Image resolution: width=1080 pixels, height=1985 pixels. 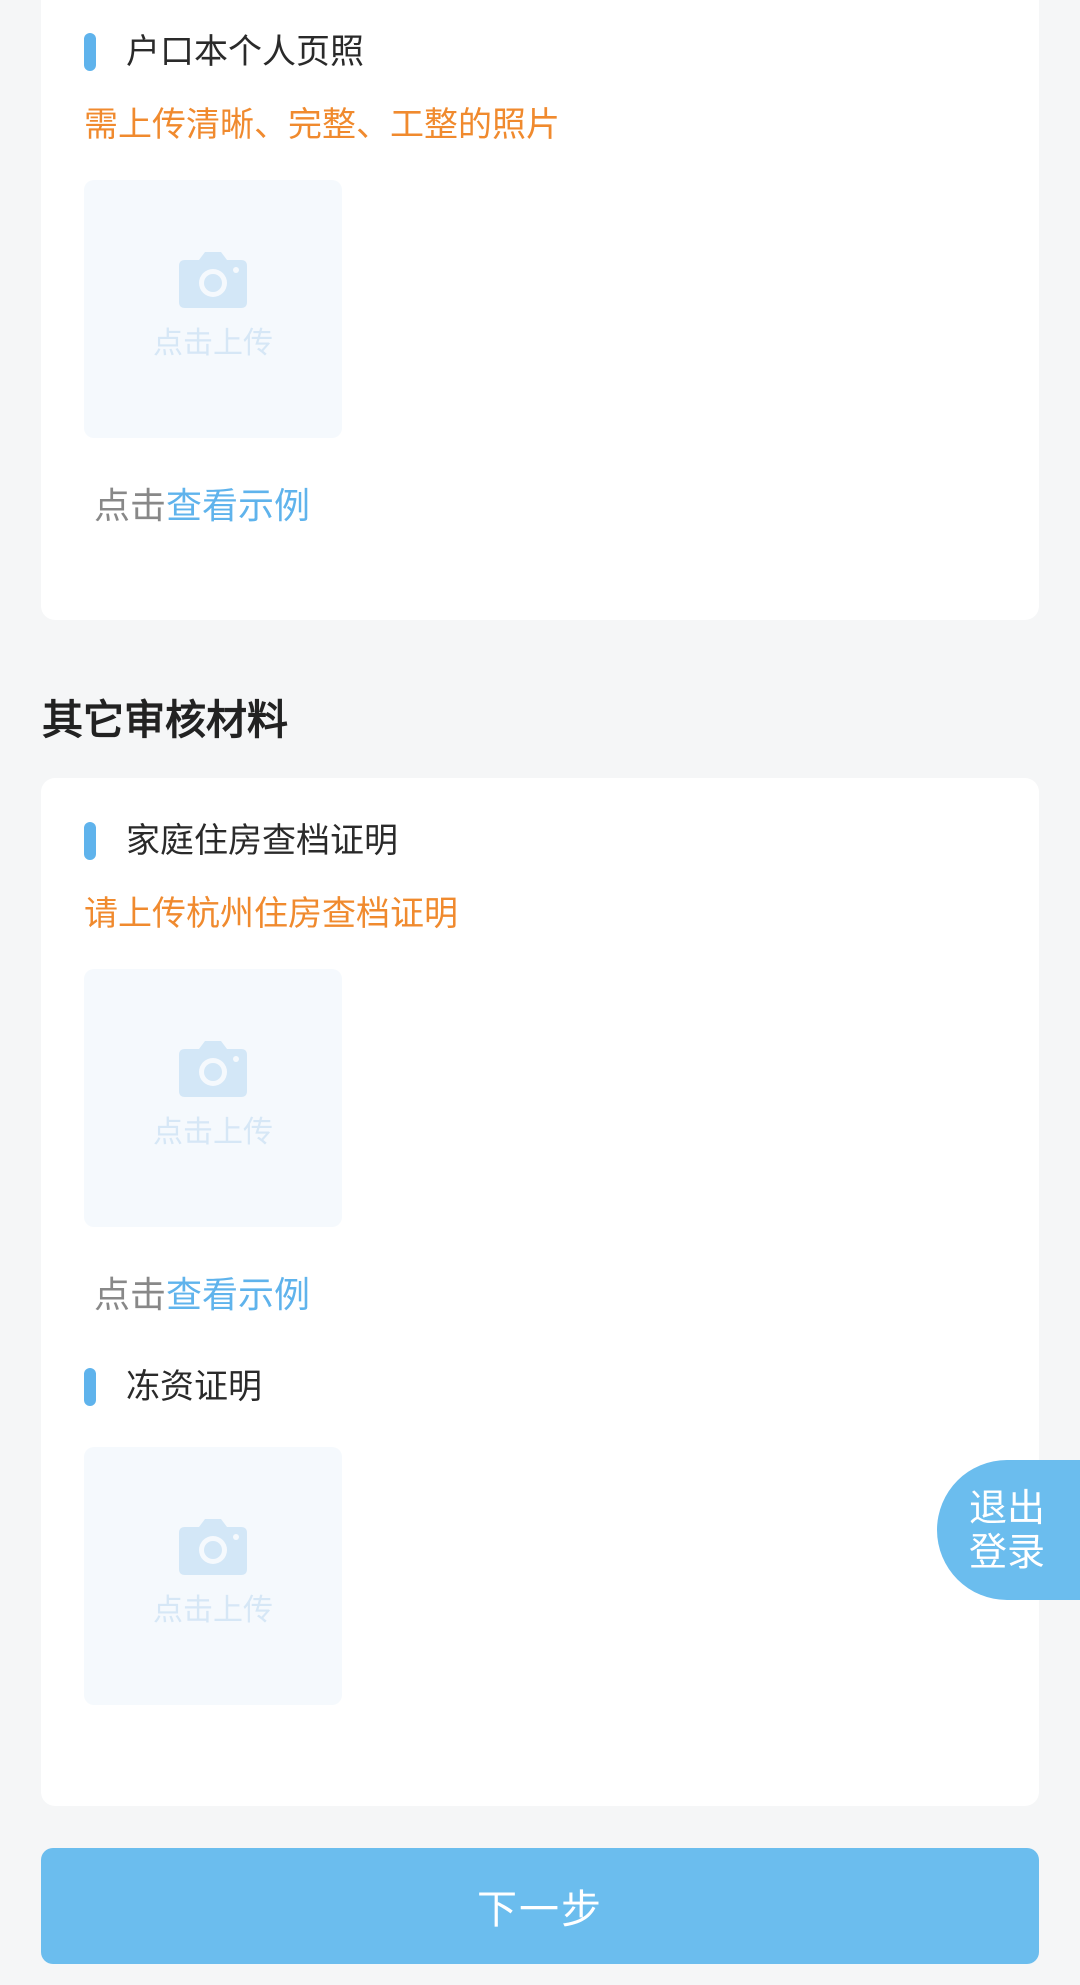 What do you see at coordinates (245, 52) in the screenshot?
I see `hukou-title-label: 户口本个人页照` at bounding box center [245, 52].